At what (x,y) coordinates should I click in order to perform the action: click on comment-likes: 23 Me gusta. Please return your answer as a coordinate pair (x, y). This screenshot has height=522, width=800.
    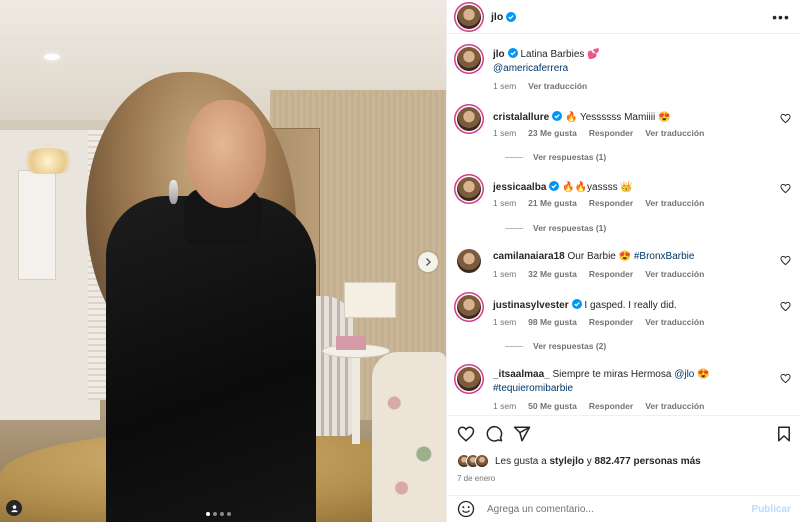
    Looking at the image, I should click on (552, 133).